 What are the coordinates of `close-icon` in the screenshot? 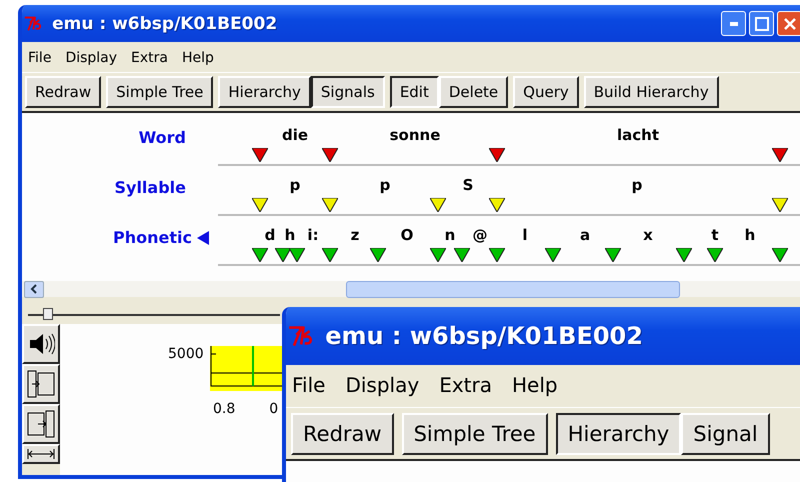 It's located at (789, 23).